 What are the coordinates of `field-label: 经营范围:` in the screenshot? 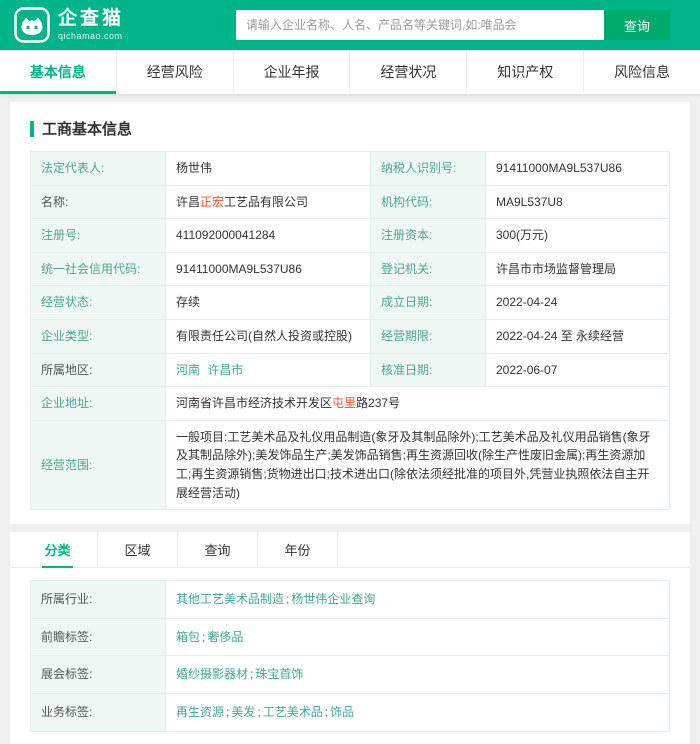 It's located at (98, 465).